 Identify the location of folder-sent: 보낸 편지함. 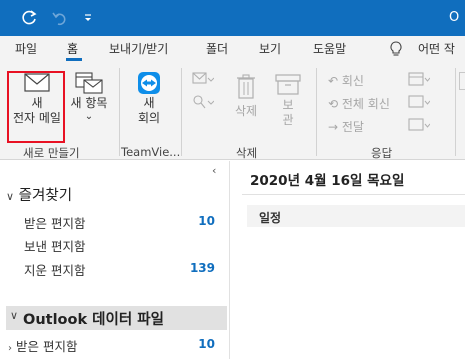
(54, 245).